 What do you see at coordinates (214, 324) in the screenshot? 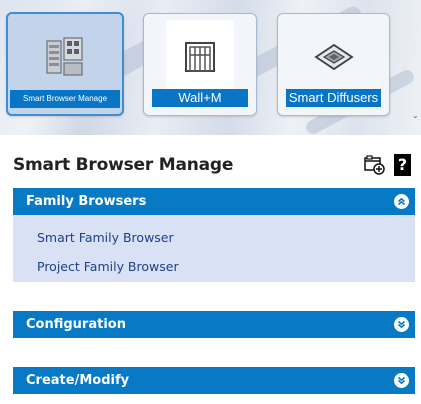
I see `section-header-configuration: Configuration` at bounding box center [214, 324].